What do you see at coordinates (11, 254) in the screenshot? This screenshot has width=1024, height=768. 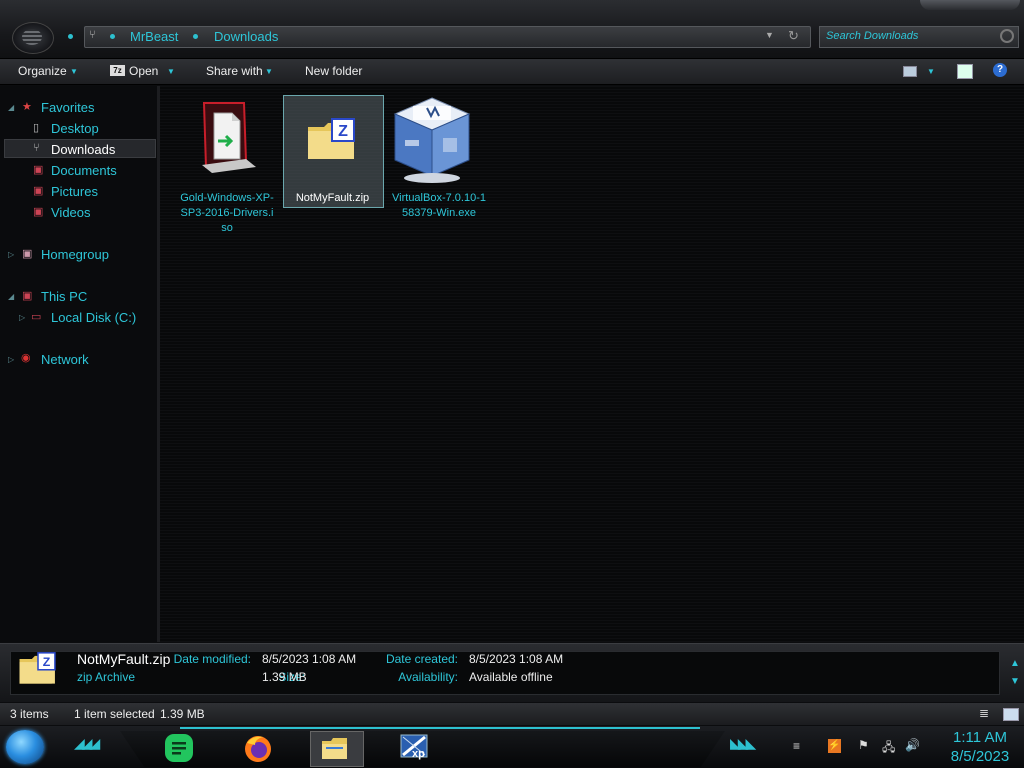 I see `homegroup-expand-icon: ▷` at bounding box center [11, 254].